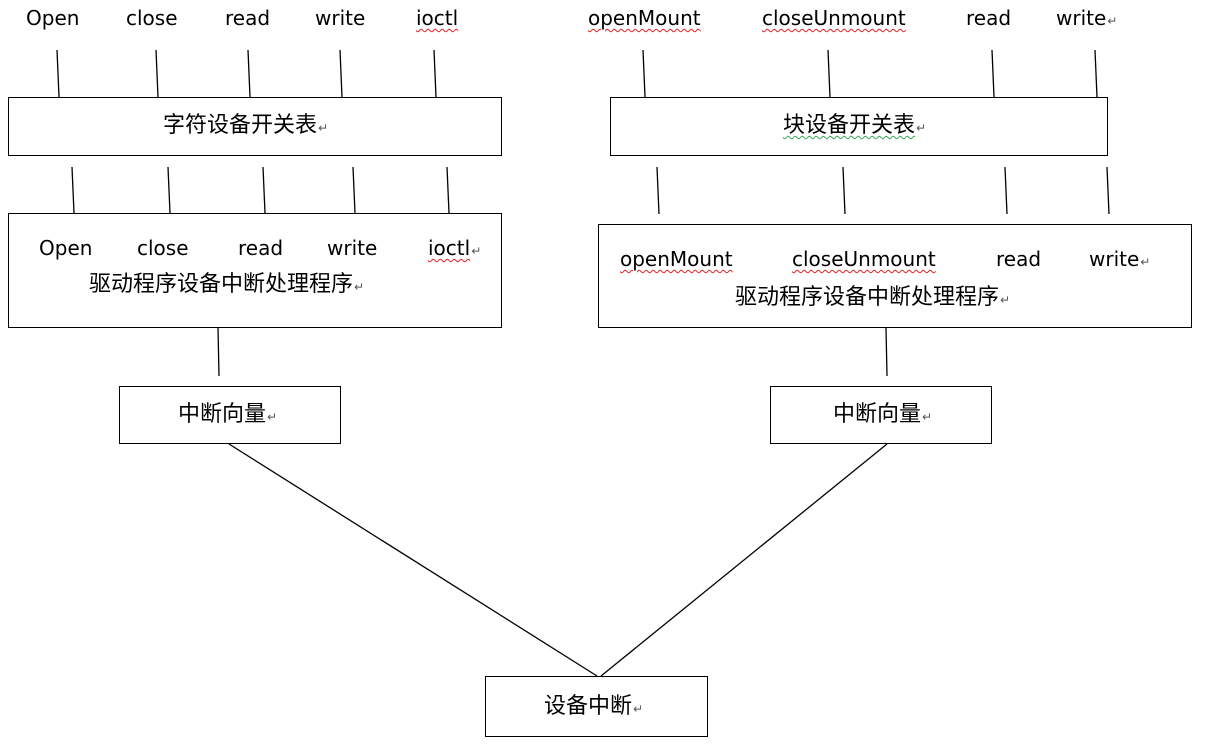  Describe the element at coordinates (676, 259) in the screenshot. I see `block-driver-op-openmount: openMount` at that location.